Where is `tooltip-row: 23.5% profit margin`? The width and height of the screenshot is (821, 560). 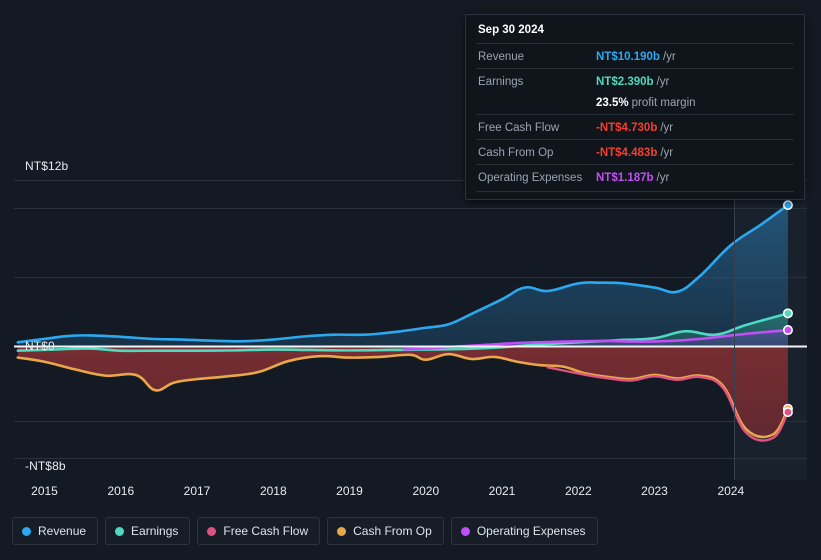 tooltip-row: 23.5% profit margin is located at coordinates (635, 103).